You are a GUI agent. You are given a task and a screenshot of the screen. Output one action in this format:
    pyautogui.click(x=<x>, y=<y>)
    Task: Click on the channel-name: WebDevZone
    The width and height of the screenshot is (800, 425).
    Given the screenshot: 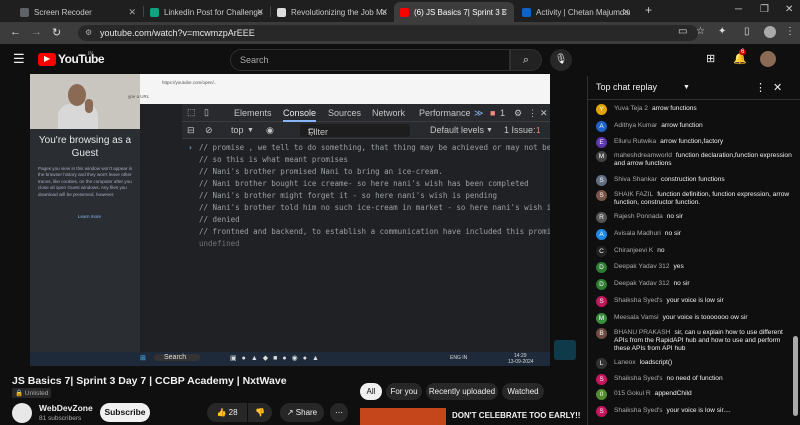 What is the action you would take?
    pyautogui.click(x=66, y=408)
    